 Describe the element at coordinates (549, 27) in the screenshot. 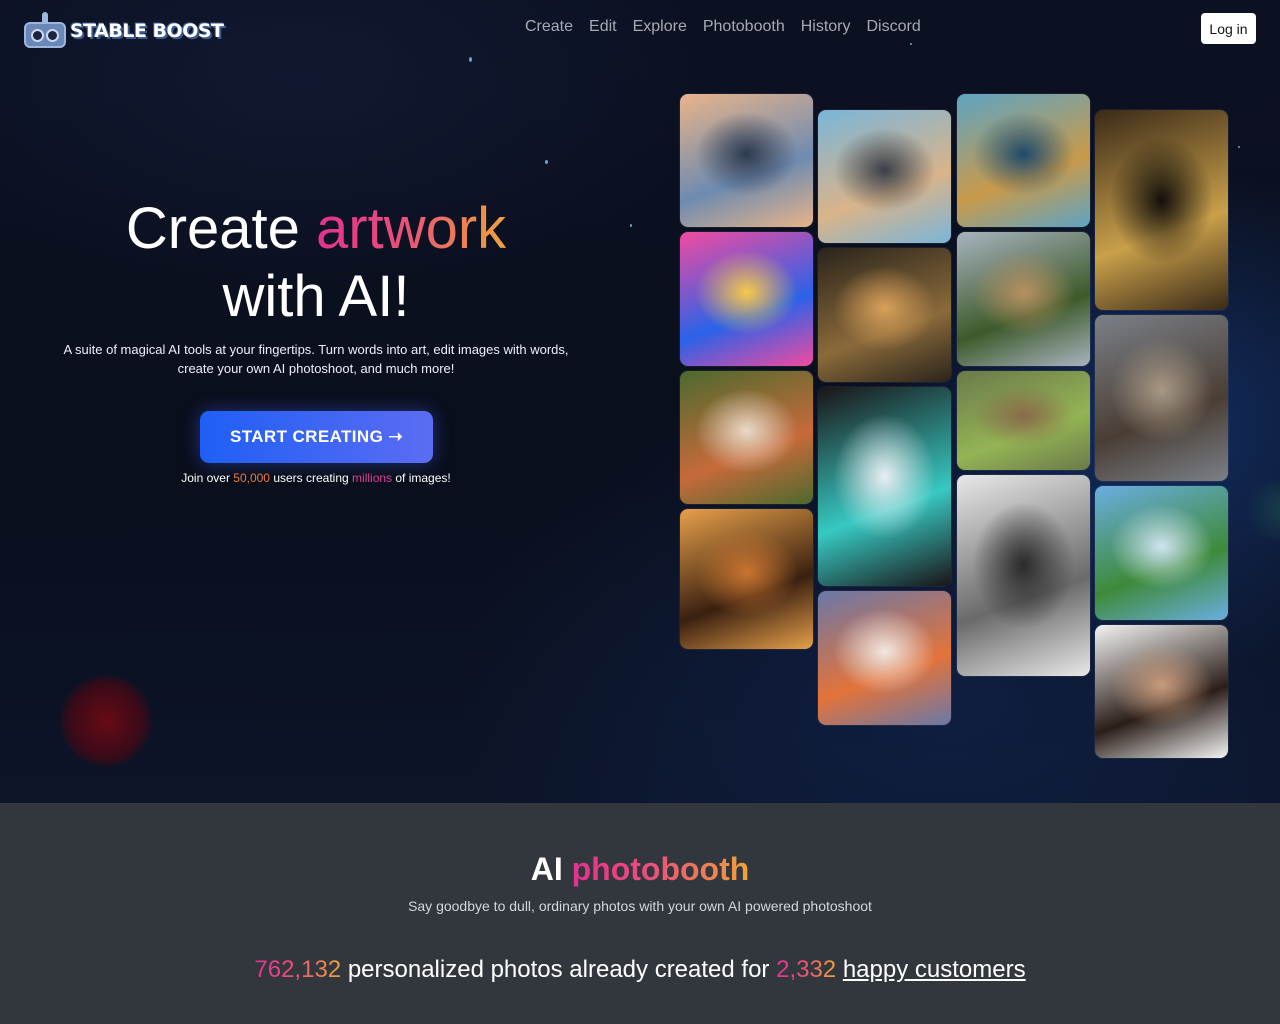

I see `nav-create: Create` at that location.